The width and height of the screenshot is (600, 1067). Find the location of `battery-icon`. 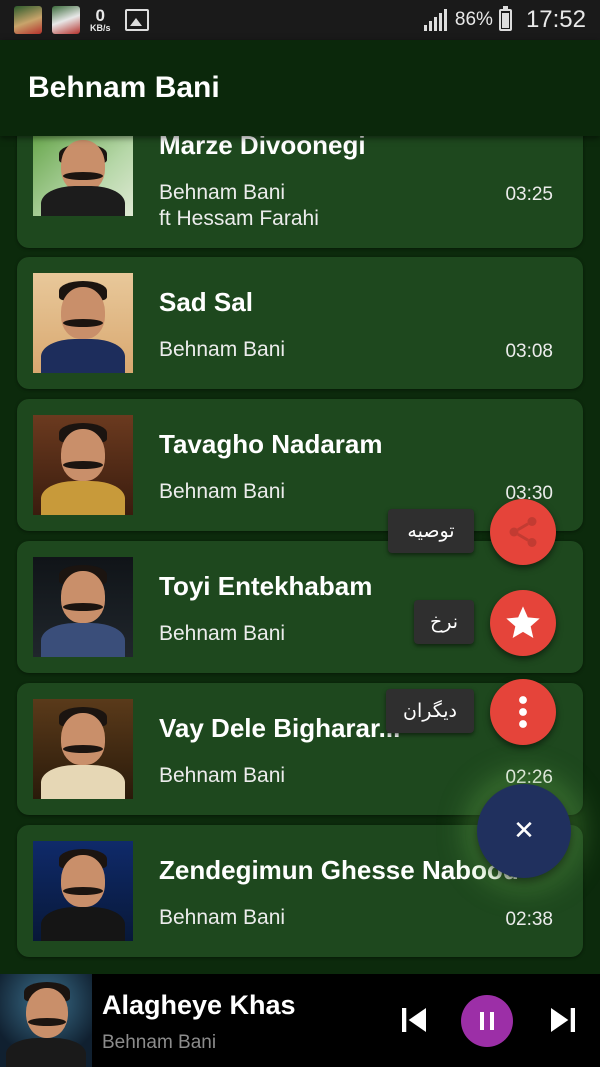

battery-icon is located at coordinates (505, 18).